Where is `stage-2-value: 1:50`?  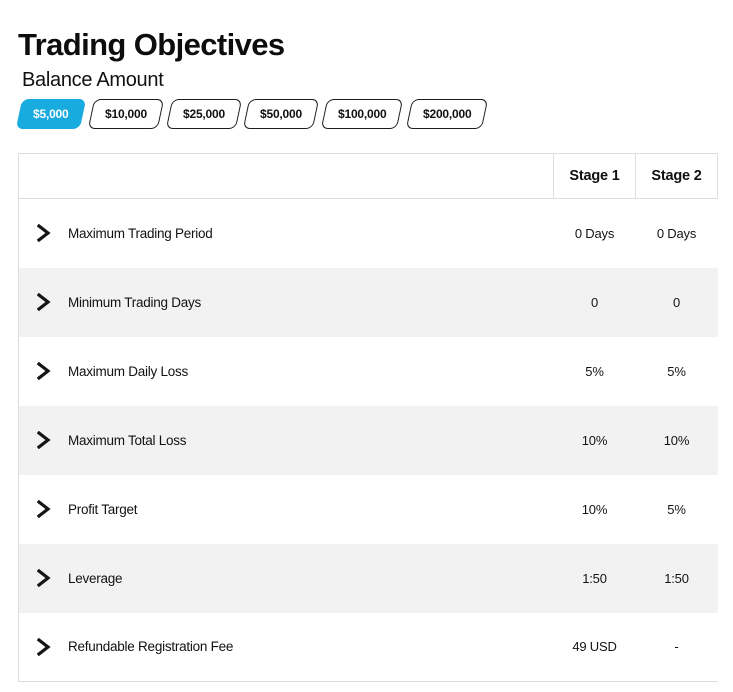
stage-2-value: 1:50 is located at coordinates (676, 578).